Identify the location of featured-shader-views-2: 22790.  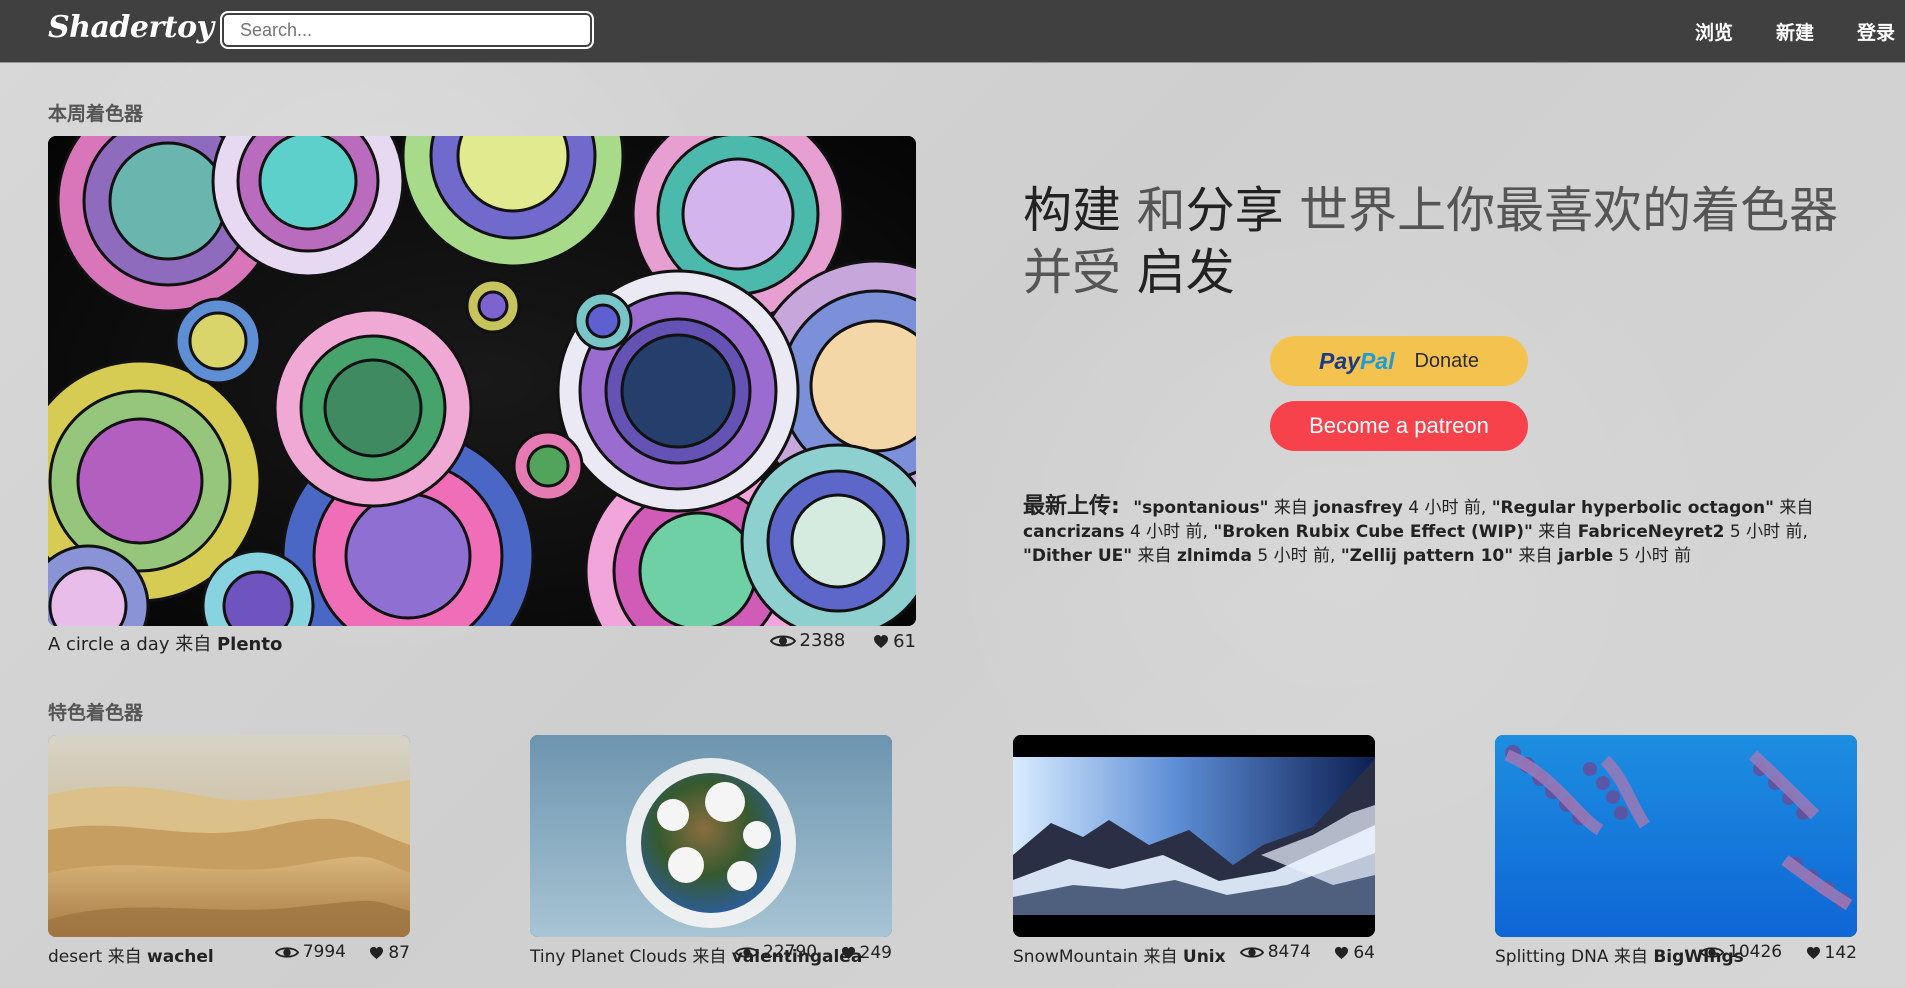
(776, 952).